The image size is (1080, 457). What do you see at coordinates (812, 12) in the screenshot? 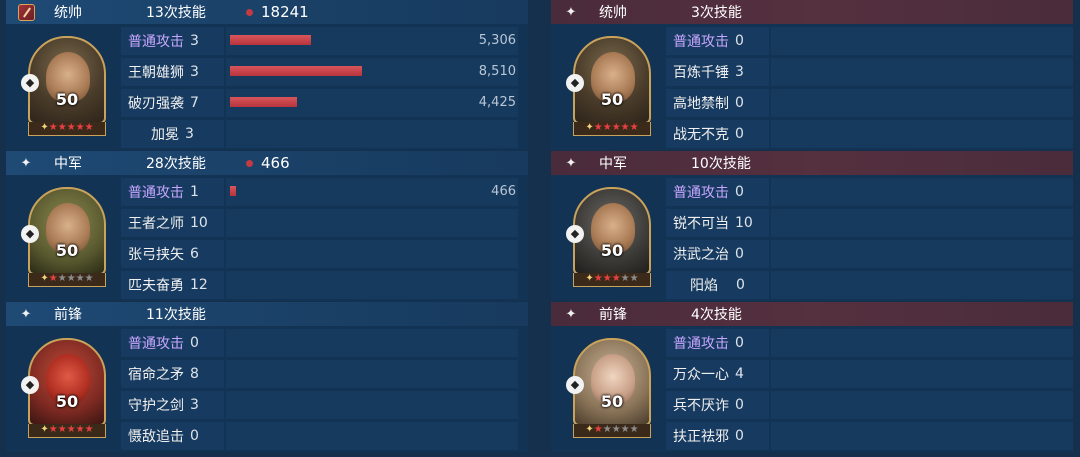
I see `section-header: ✦ 统帅 3次技能` at bounding box center [812, 12].